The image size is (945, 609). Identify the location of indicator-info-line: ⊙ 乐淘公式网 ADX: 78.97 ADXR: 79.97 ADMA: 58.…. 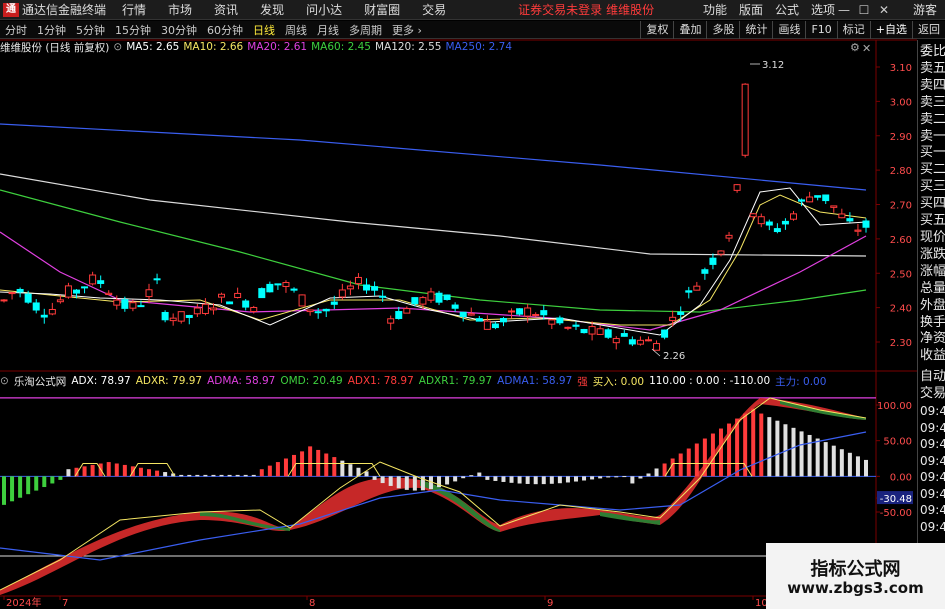
(415, 381).